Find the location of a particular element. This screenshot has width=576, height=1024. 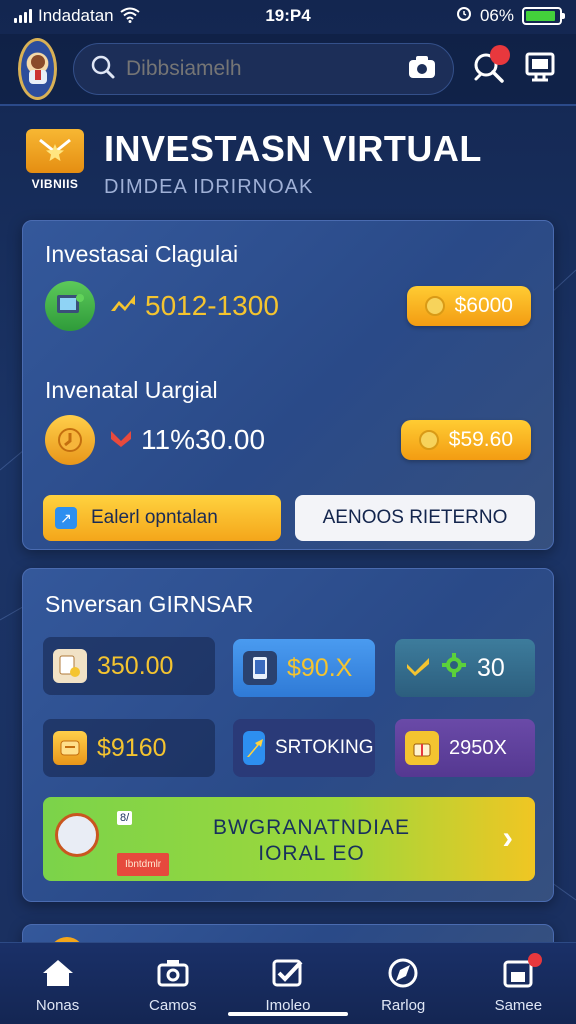

wallet-icon is located at coordinates (70, 748).